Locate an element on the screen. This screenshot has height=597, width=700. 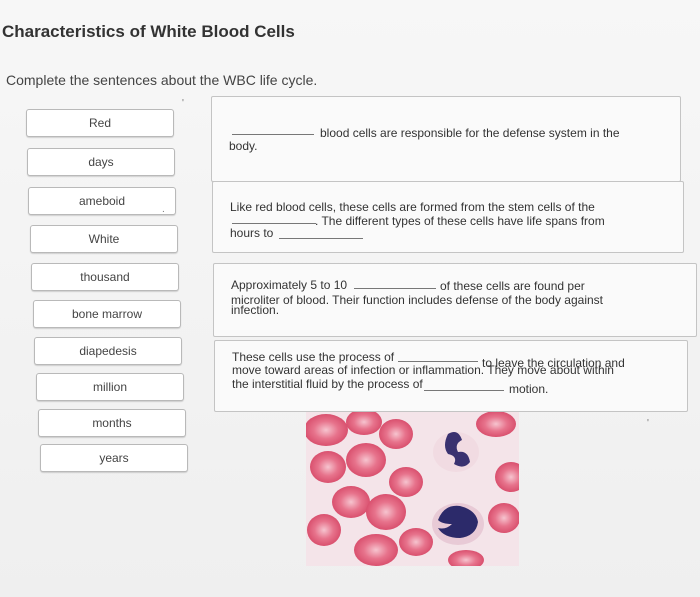
word-chip-thousand: thousand is located at coordinates (105, 277).